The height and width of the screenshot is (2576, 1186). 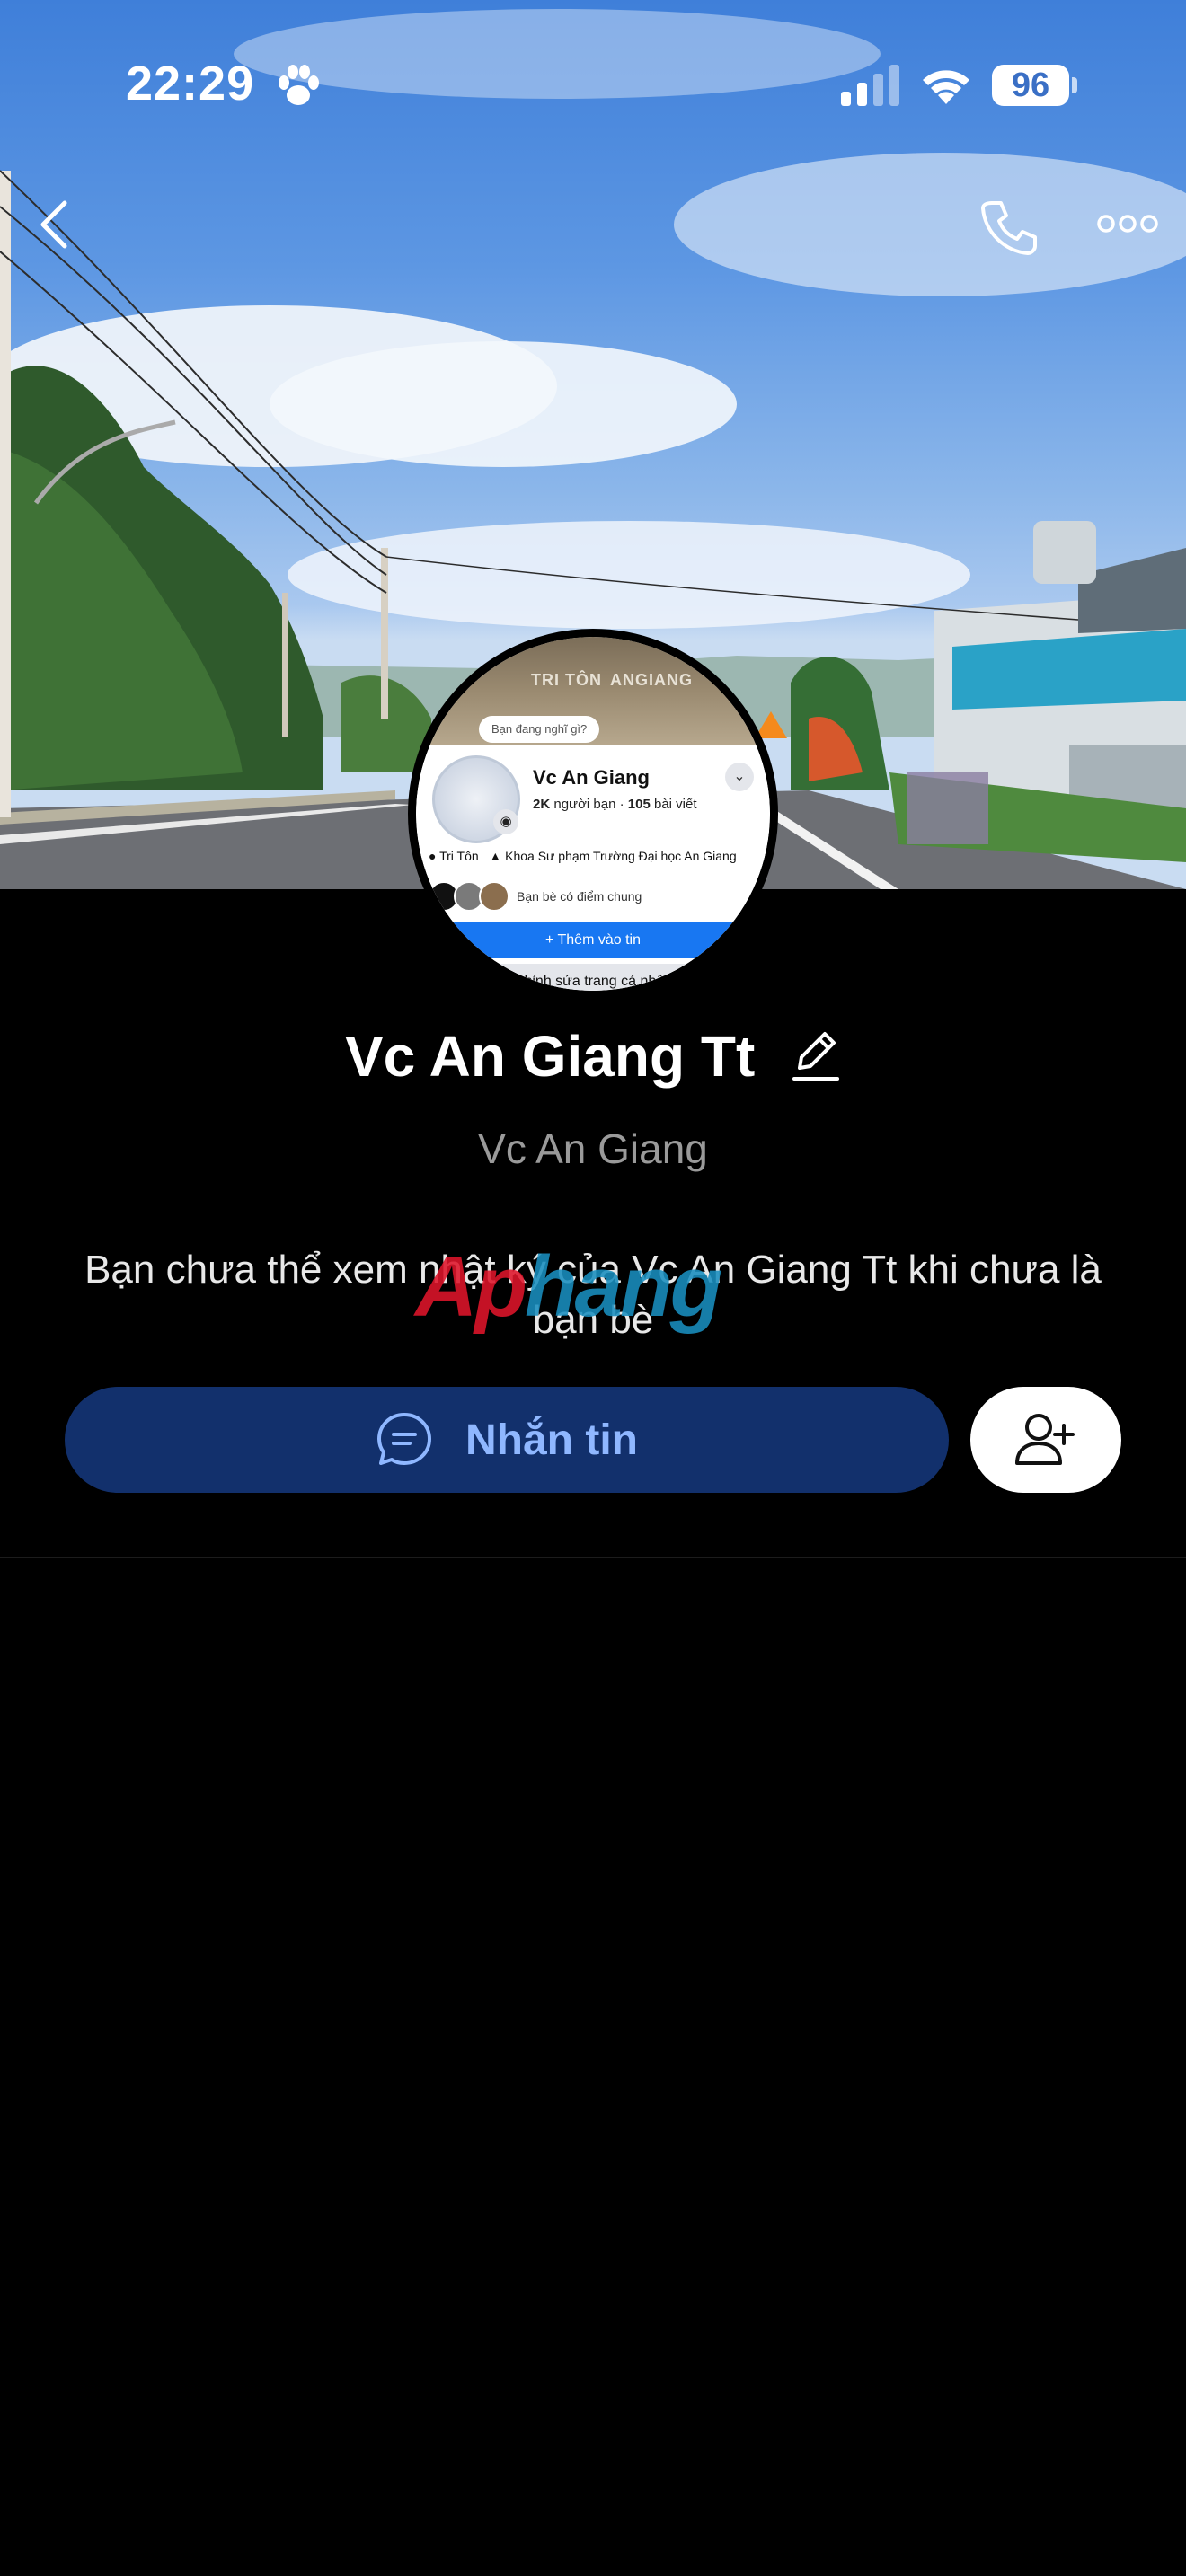 I want to click on friends-label: người bạn, so click(x=584, y=804).